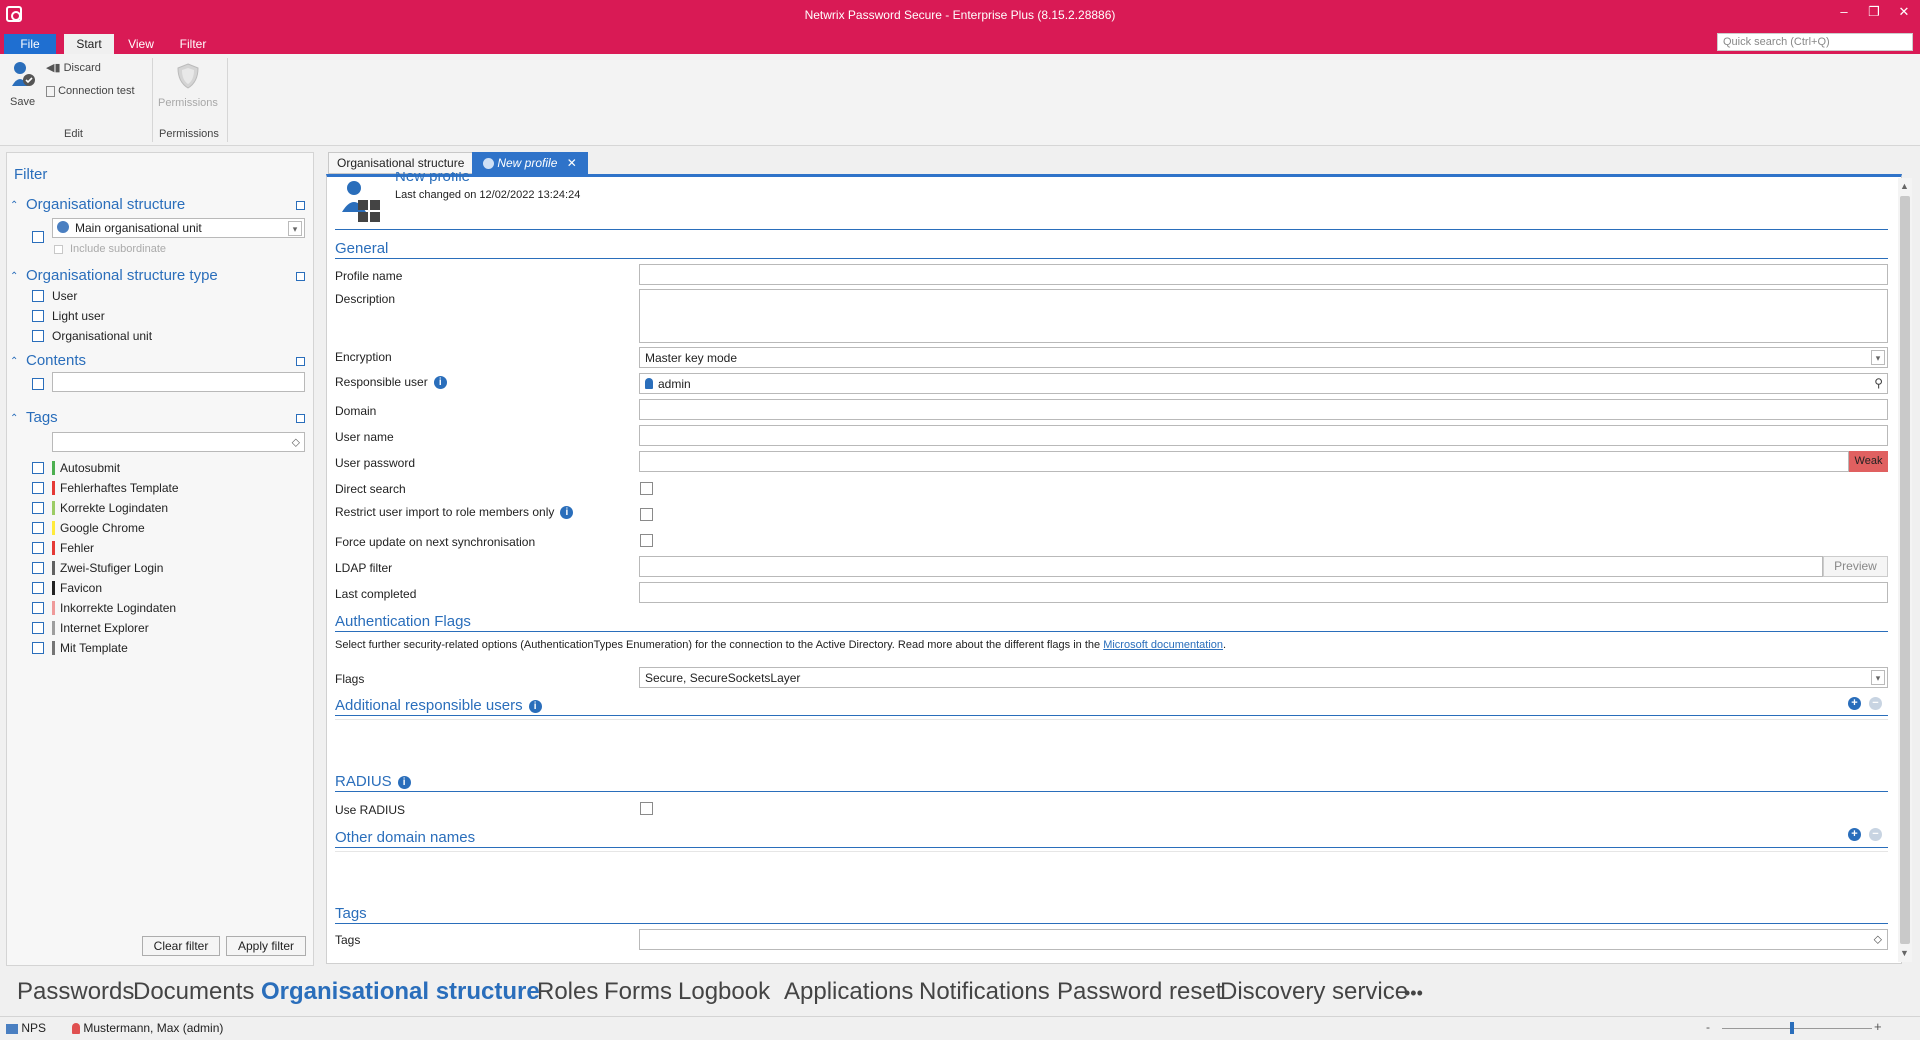 The height and width of the screenshot is (1040, 1920). I want to click on org-structure-checkbox, so click(38, 237).